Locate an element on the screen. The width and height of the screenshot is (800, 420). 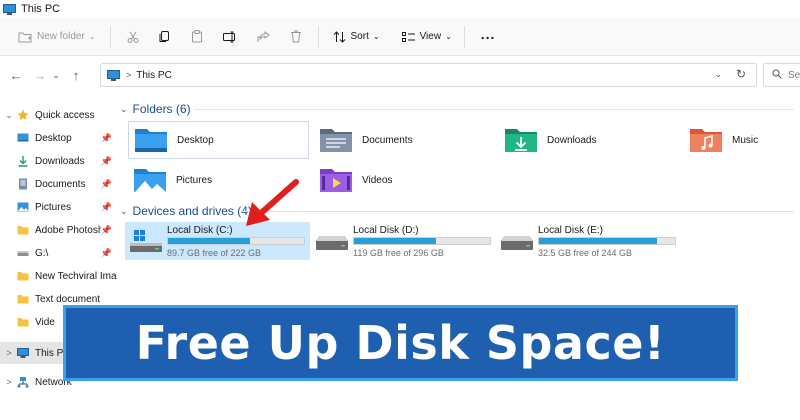
back-button: ← is located at coordinates (16, 75).